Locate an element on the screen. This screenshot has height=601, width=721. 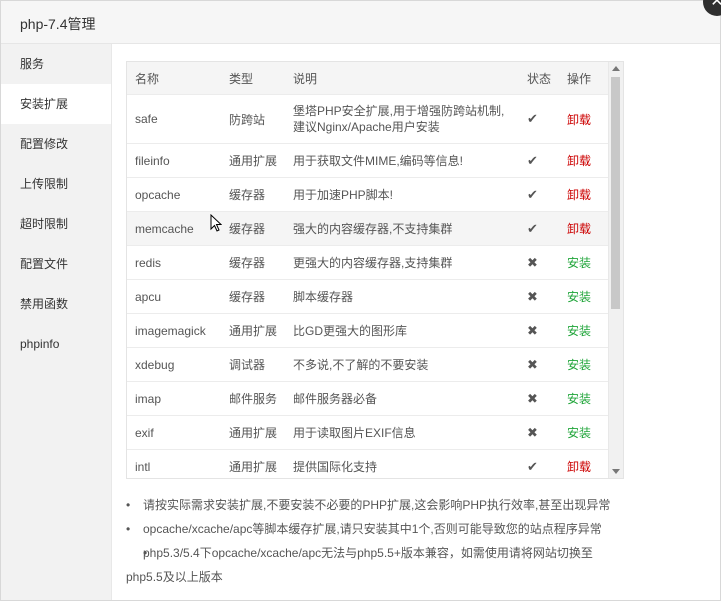
sidebar-item-upload-limit: 上传限制 is located at coordinates (56, 184).